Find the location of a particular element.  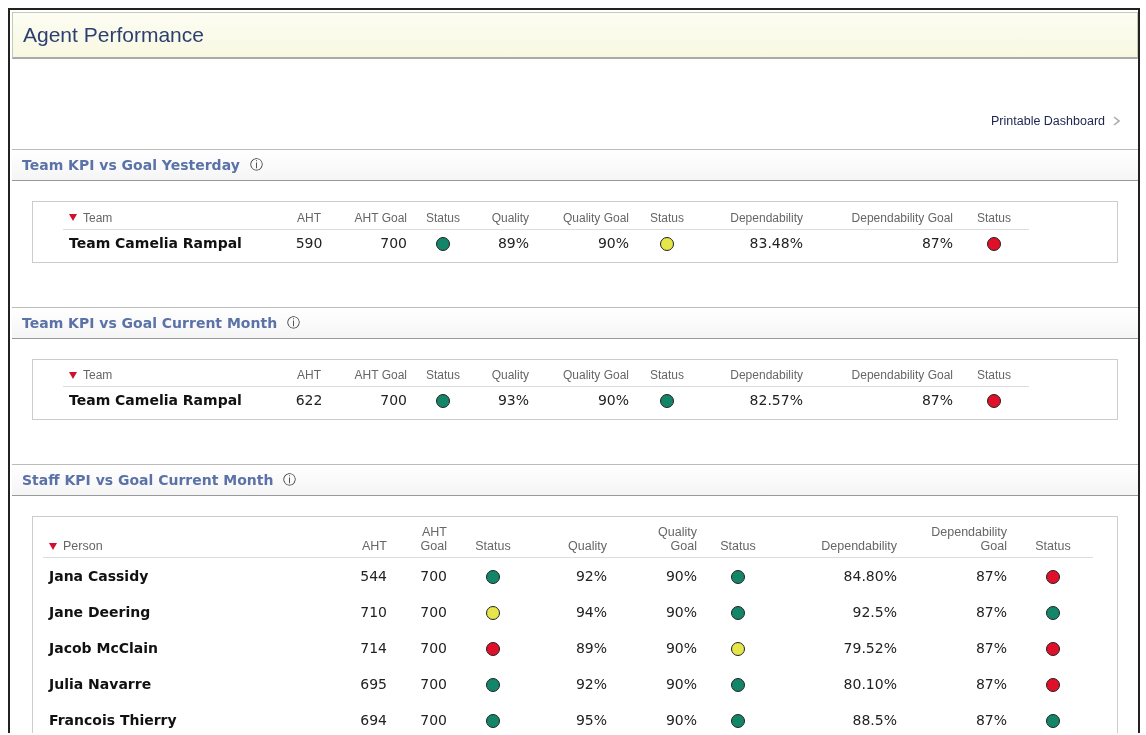

printable-dashboard-link: Printable Dashboard is located at coordinates (1048, 121).